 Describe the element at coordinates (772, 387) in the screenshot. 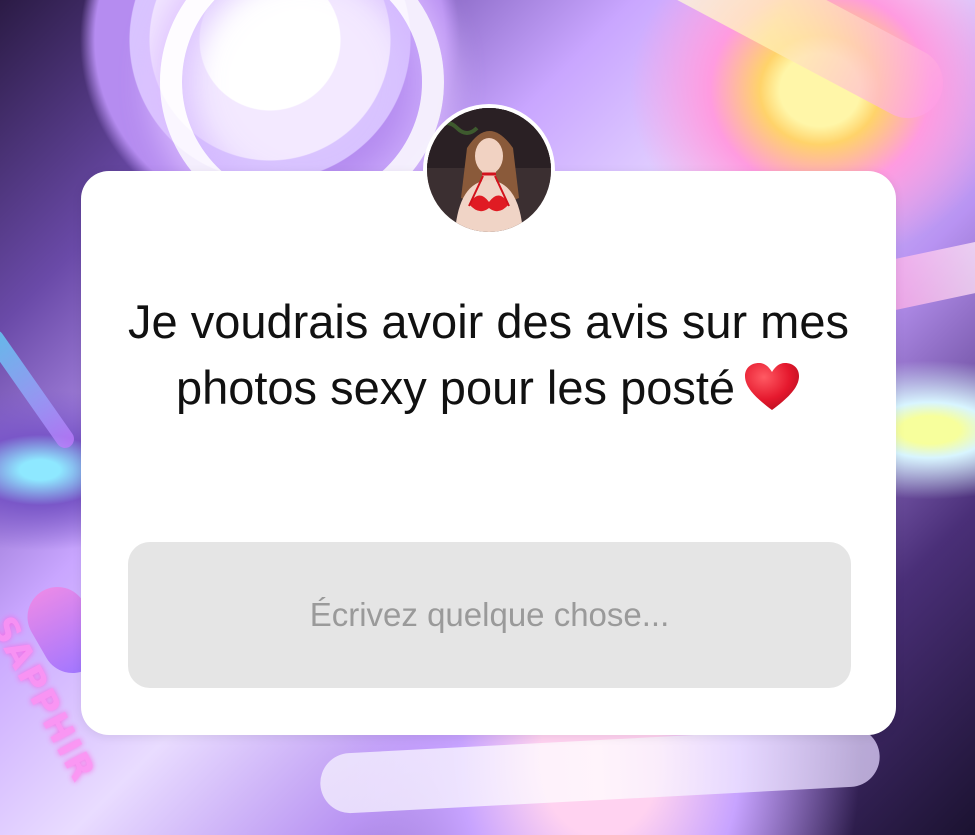

I see `heart-emoji-icon` at that location.